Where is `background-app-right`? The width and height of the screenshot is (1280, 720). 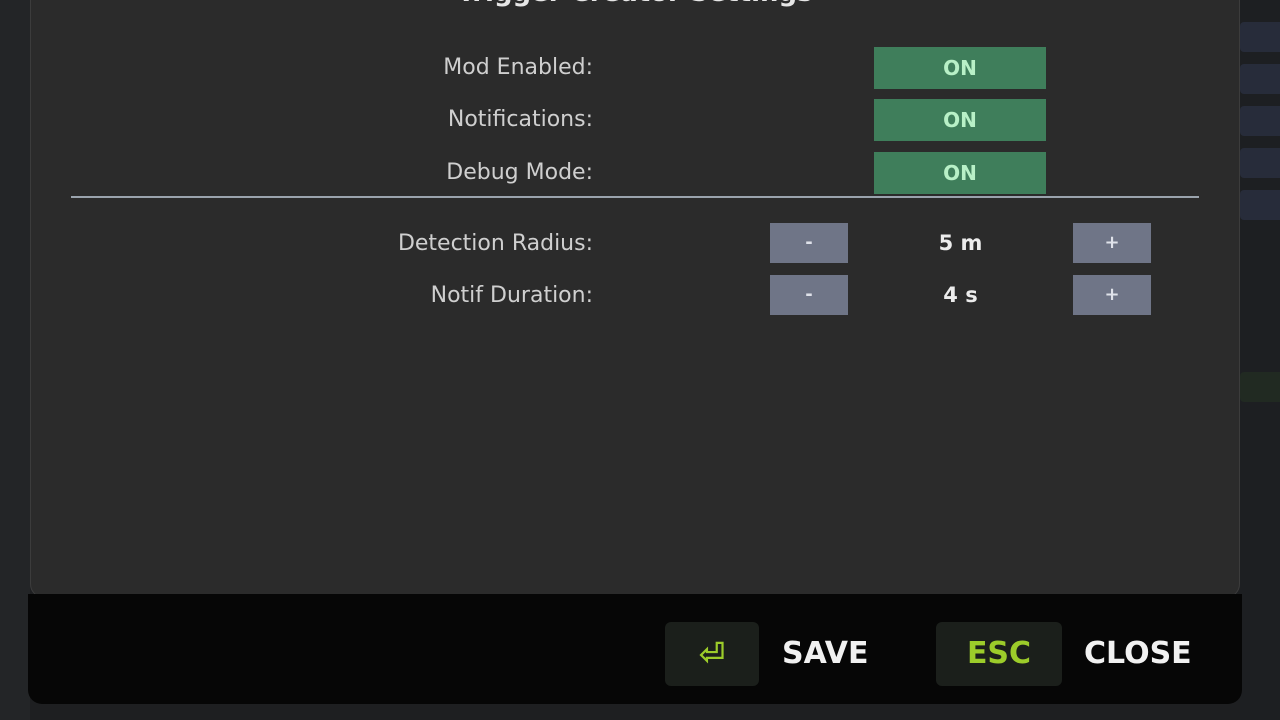
background-app-right is located at coordinates (1260, 360).